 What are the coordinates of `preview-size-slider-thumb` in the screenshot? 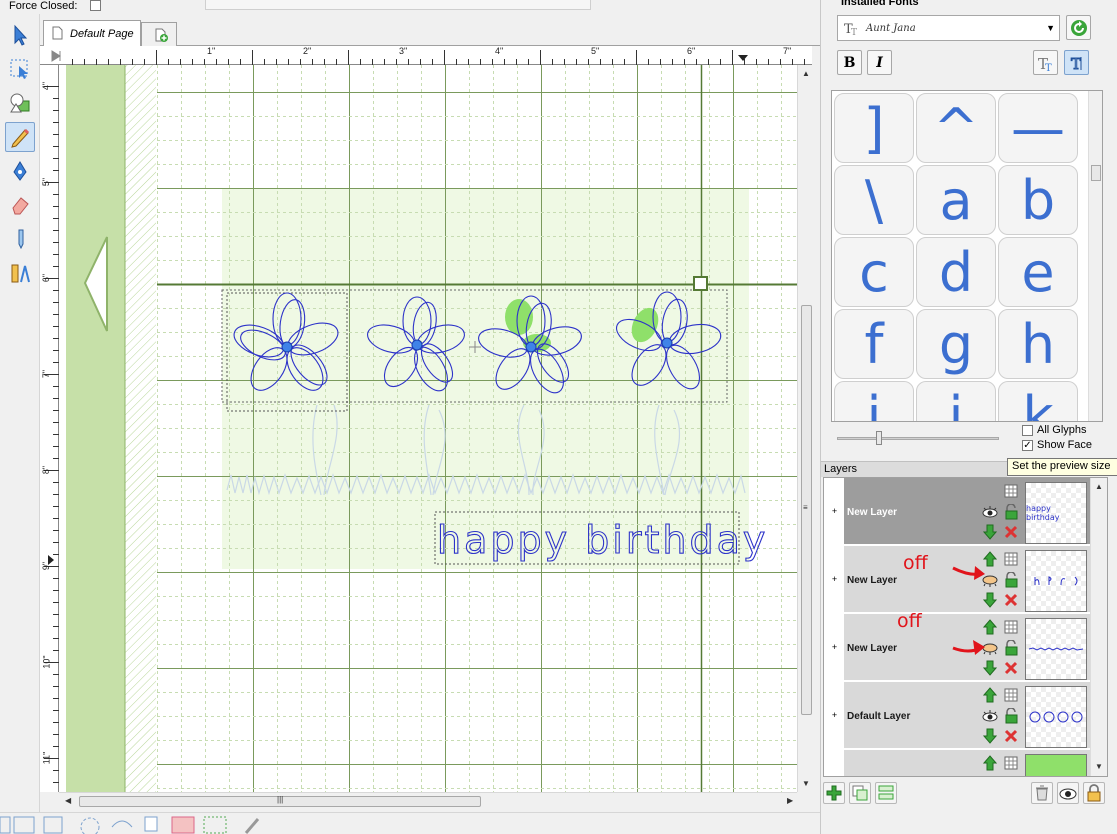 It's located at (879, 438).